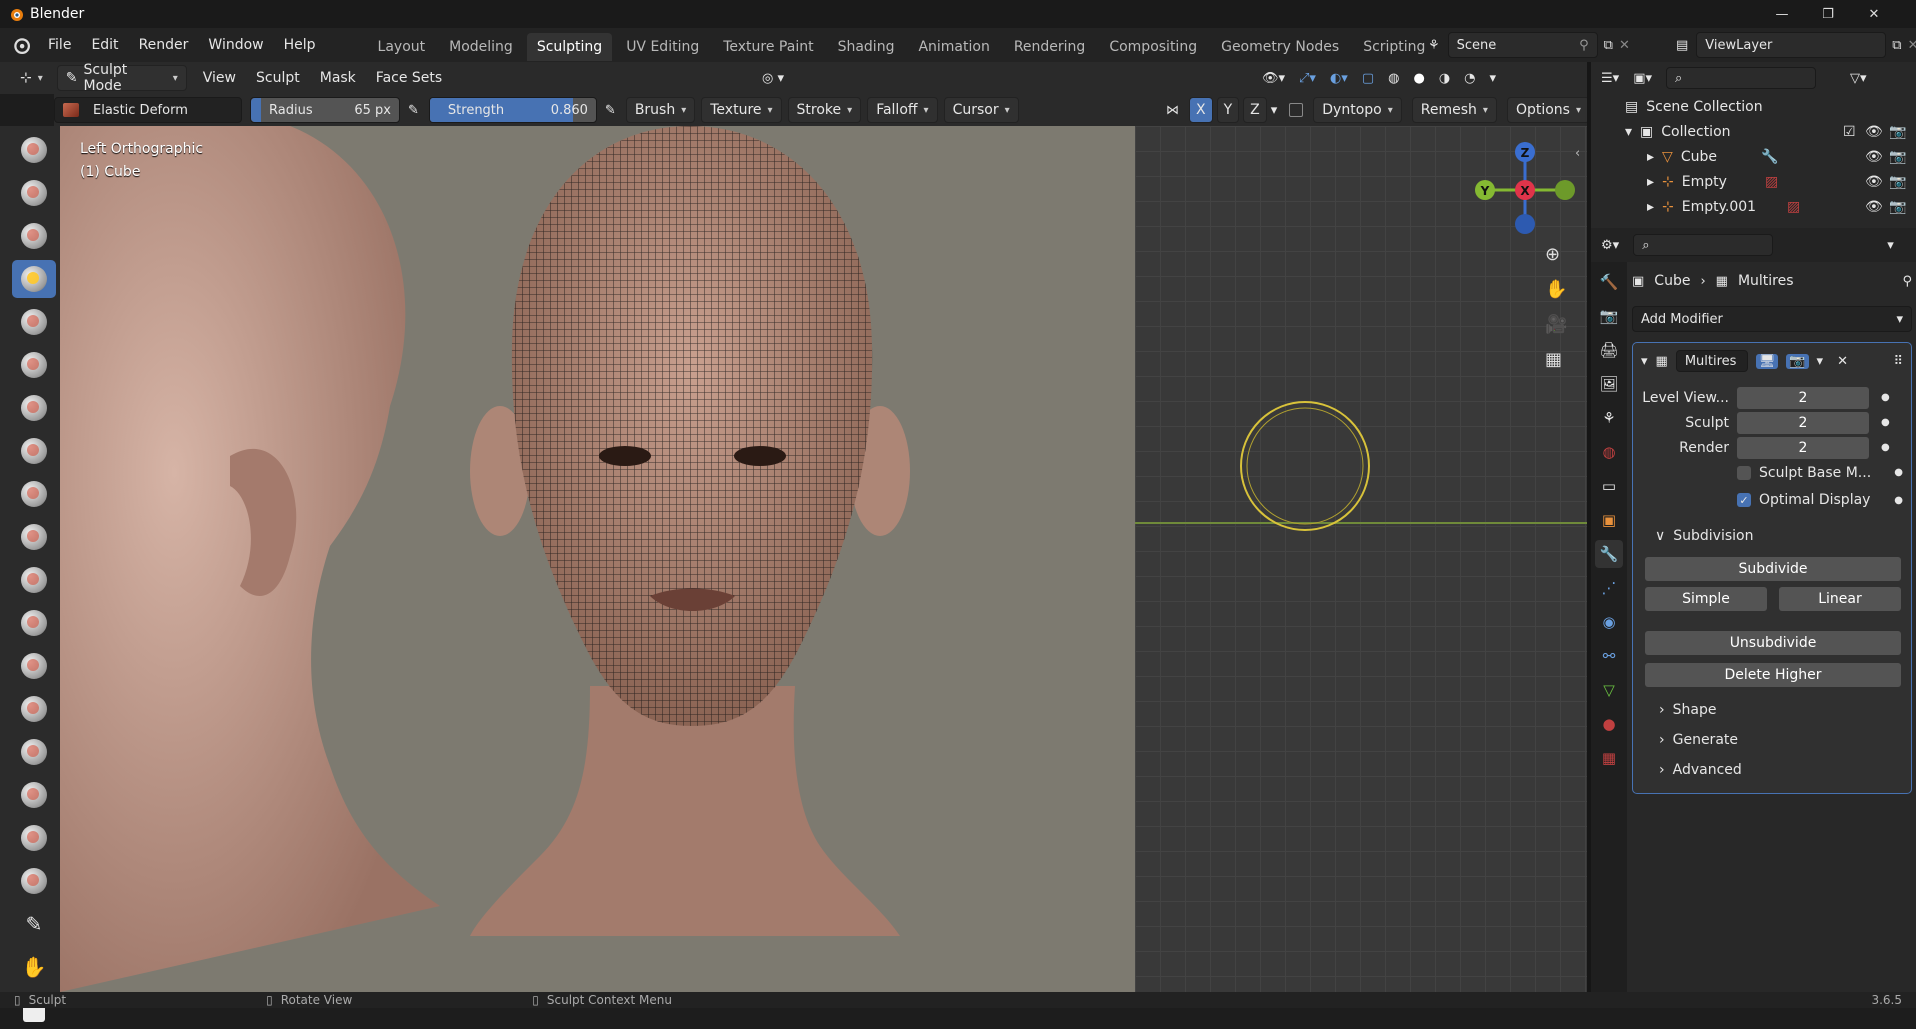  Describe the element at coordinates (1609, 554) in the screenshot. I see `modifier-tab-icon: 🔧` at that location.